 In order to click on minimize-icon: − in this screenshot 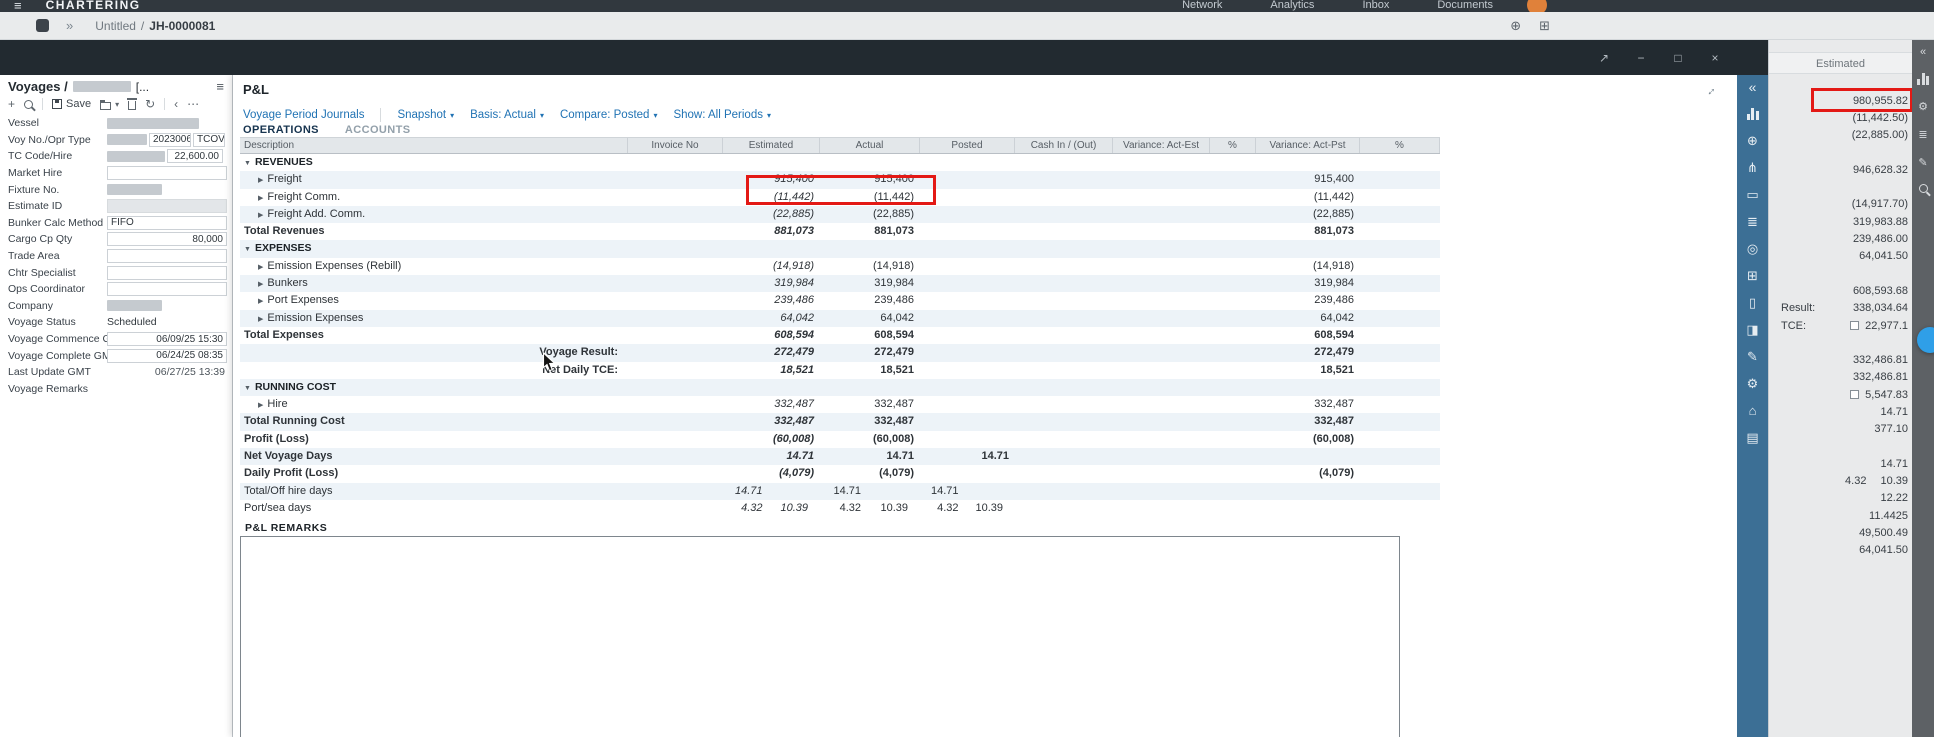, I will do `click(1641, 58)`.